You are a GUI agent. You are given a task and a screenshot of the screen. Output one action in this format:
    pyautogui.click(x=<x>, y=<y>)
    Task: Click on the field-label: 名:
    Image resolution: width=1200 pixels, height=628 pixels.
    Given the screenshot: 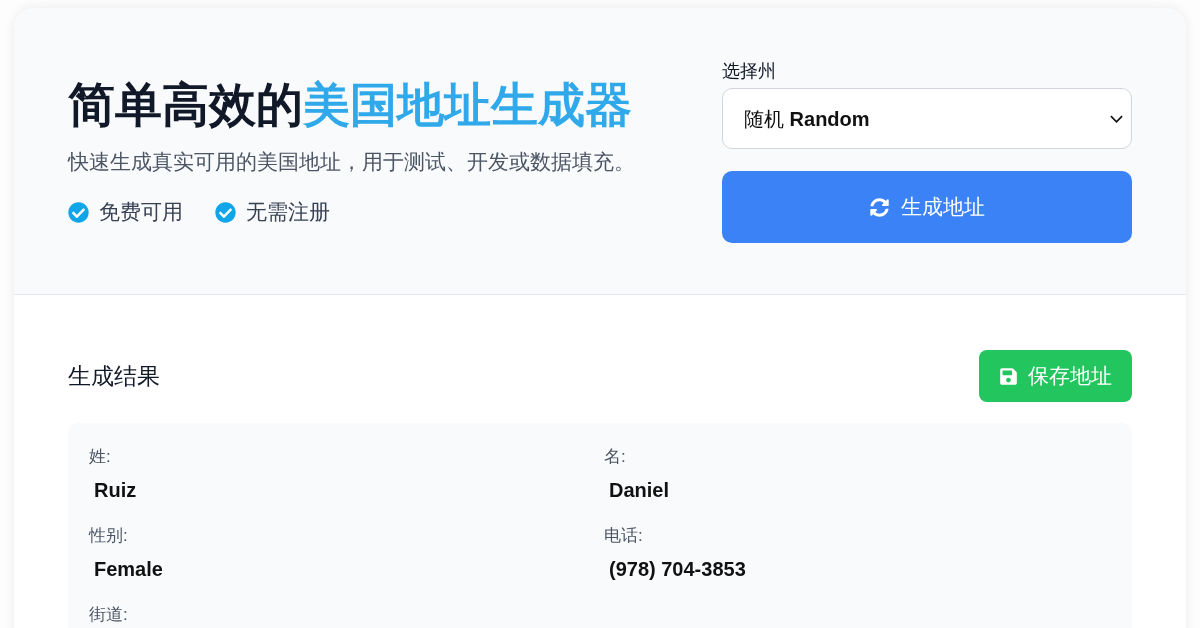 What is the action you would take?
    pyautogui.click(x=615, y=457)
    